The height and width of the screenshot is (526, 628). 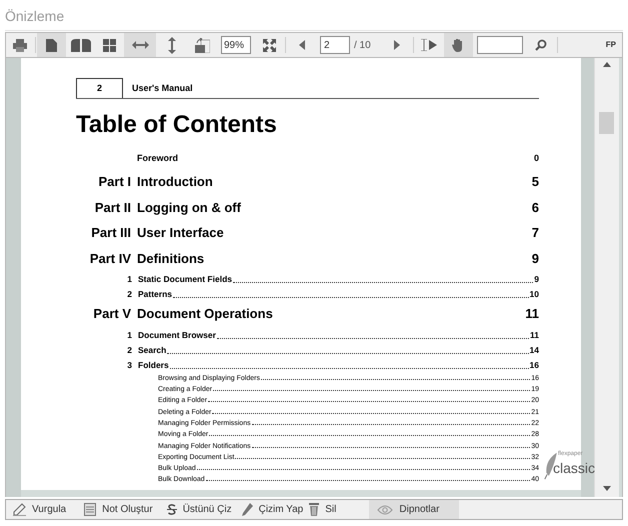 What do you see at coordinates (109, 259) in the screenshot?
I see `part-number: Part IV` at bounding box center [109, 259].